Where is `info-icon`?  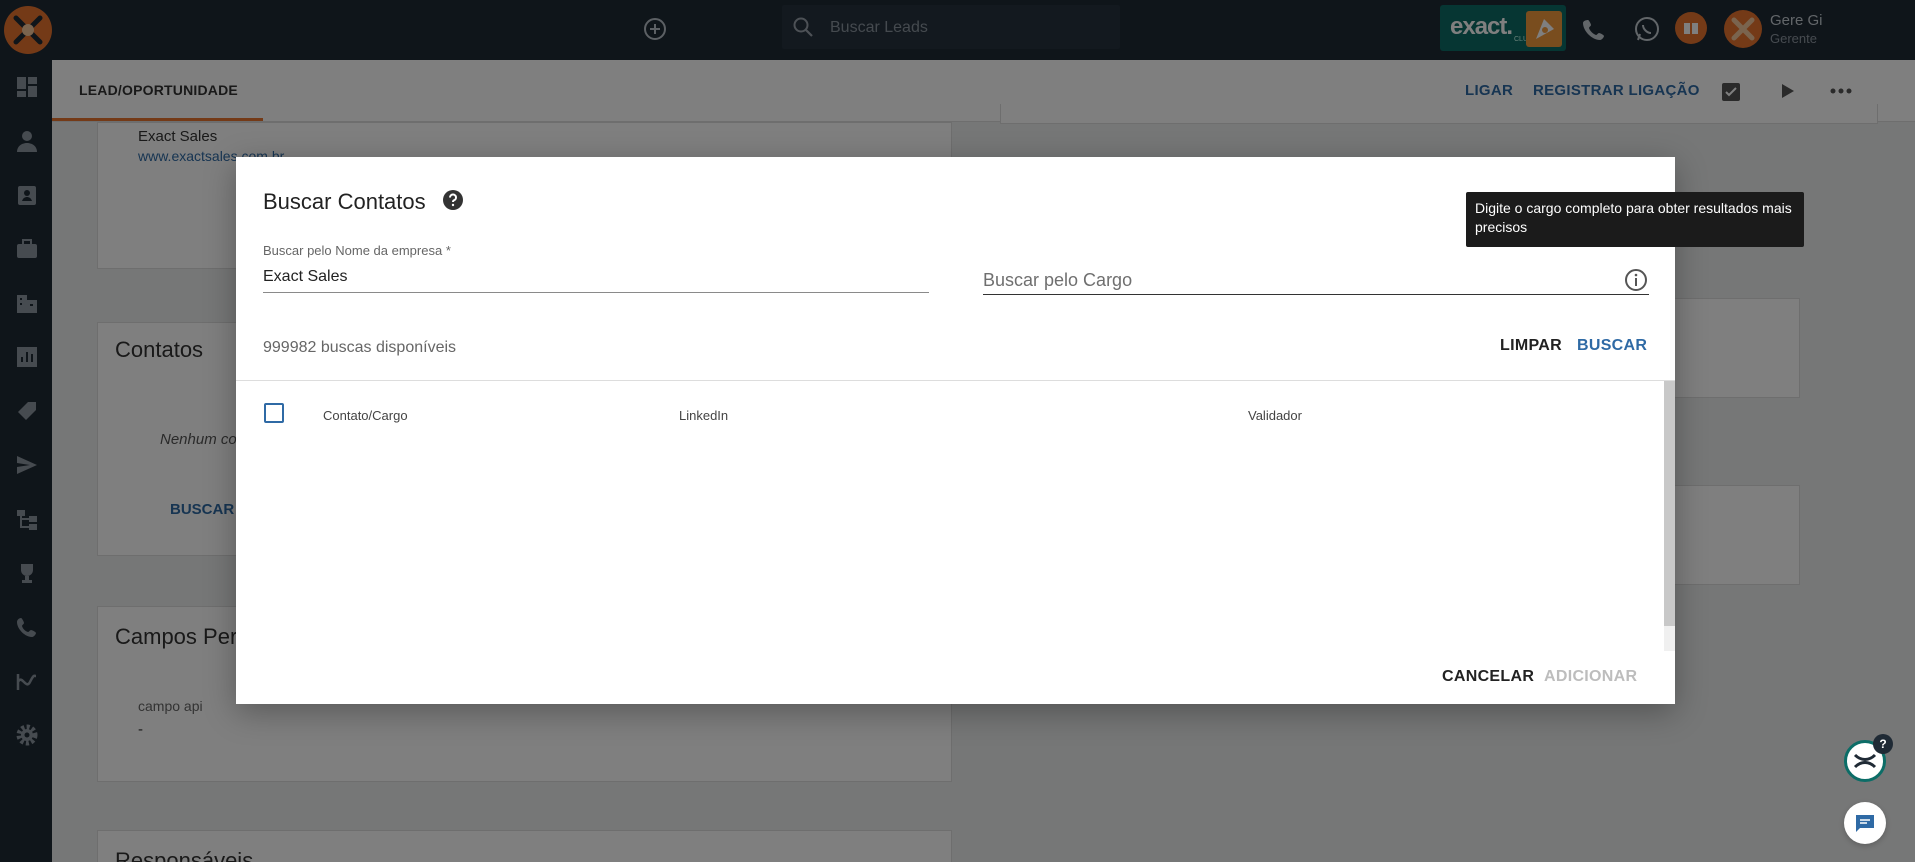
info-icon is located at coordinates (1636, 280).